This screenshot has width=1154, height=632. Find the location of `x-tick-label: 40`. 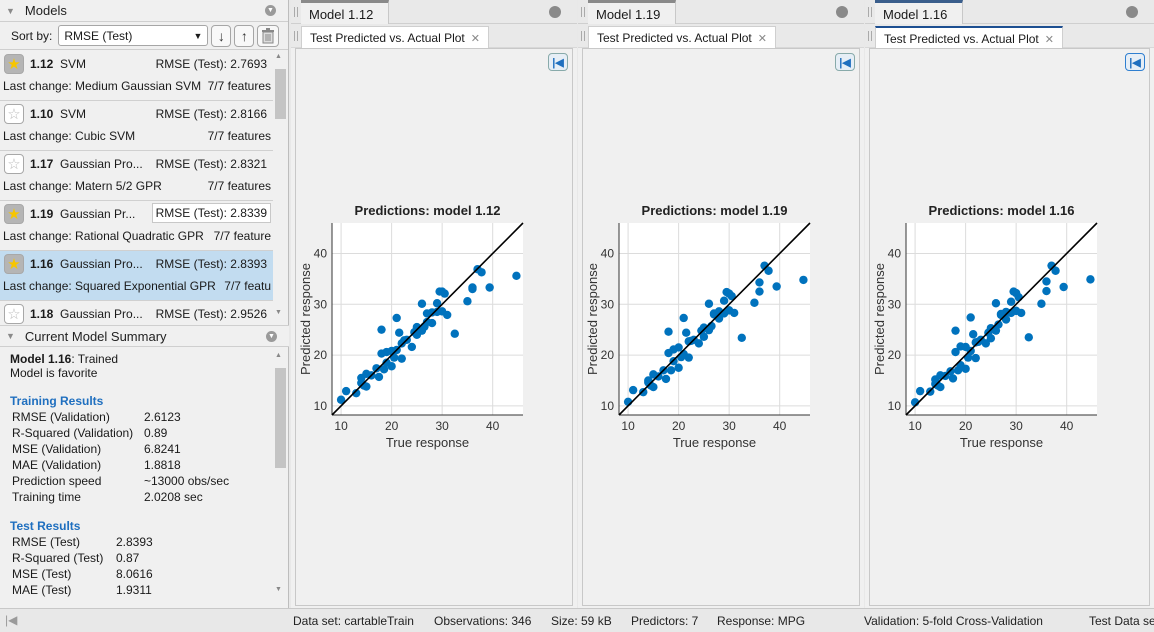

x-tick-label: 40 is located at coordinates (780, 426).